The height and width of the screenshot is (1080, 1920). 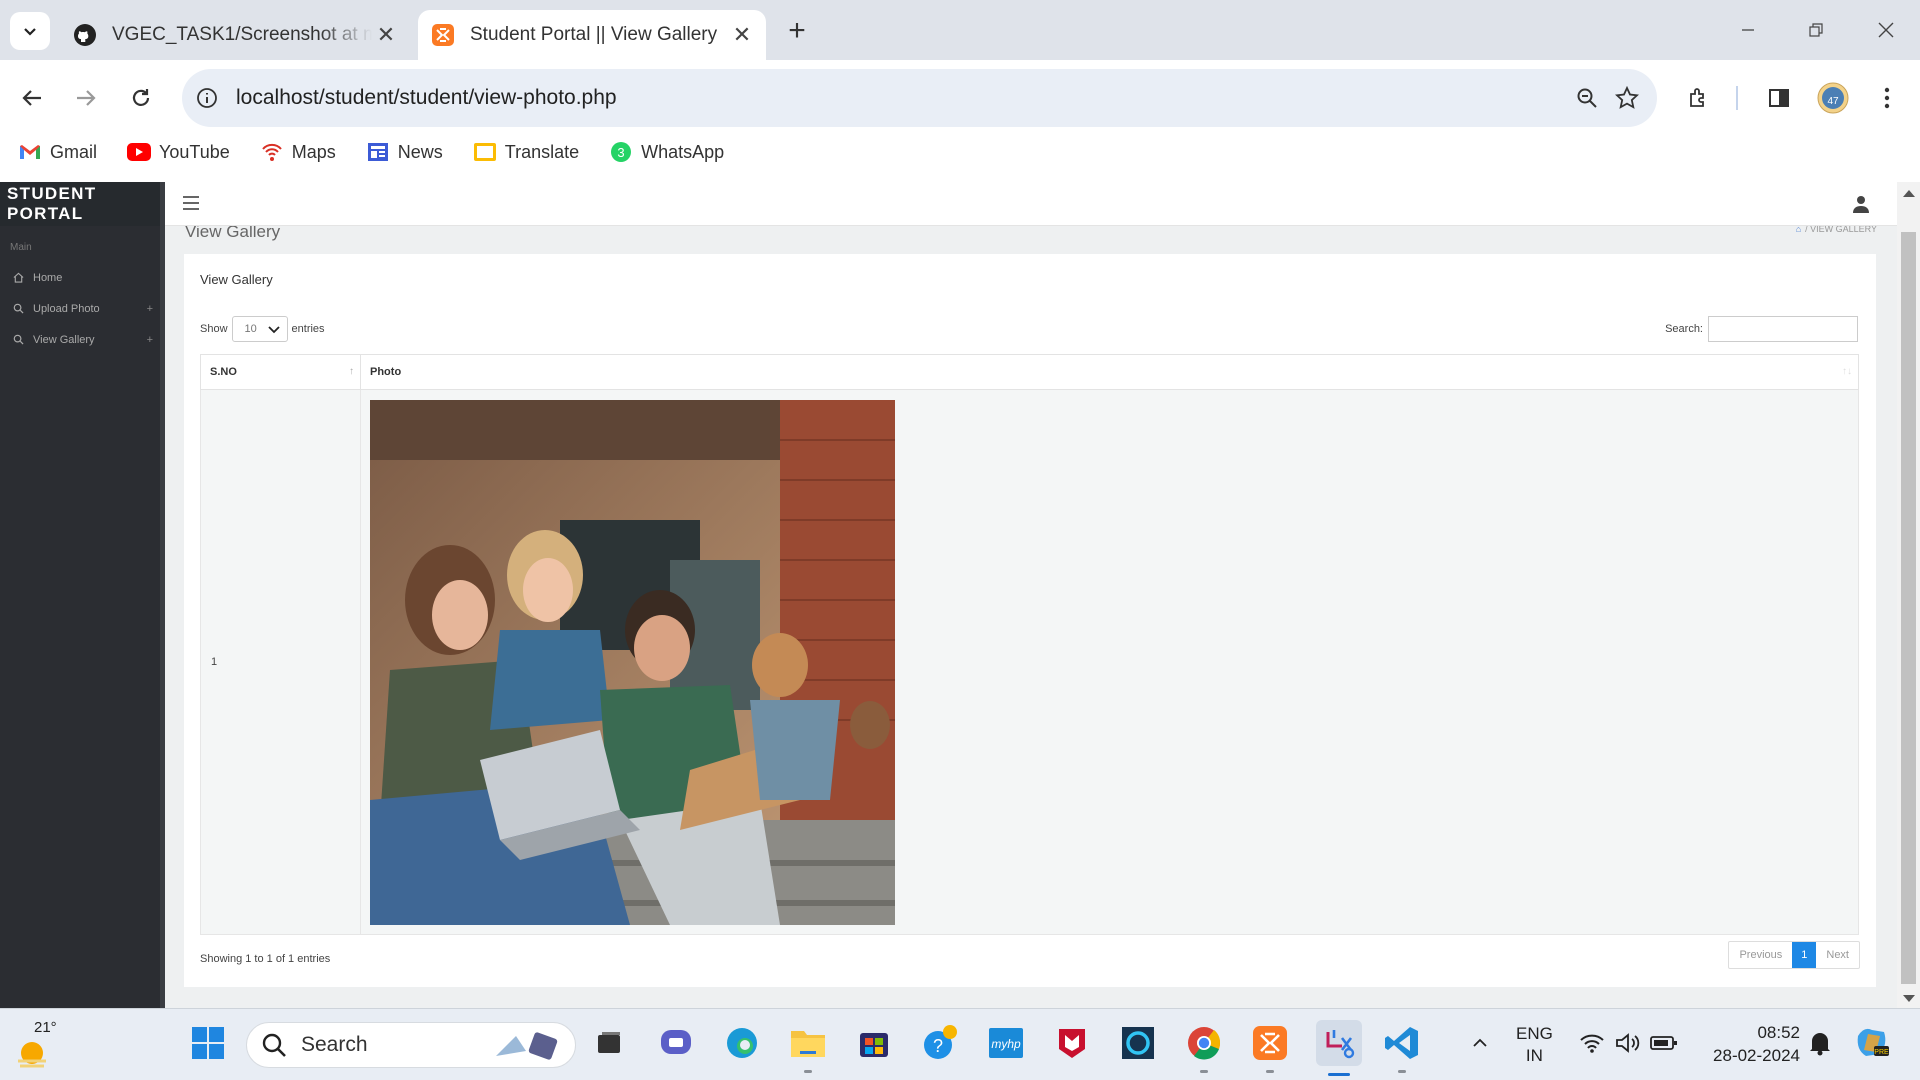 What do you see at coordinates (1804, 955) in the screenshot?
I see `page-1-button: 1` at bounding box center [1804, 955].